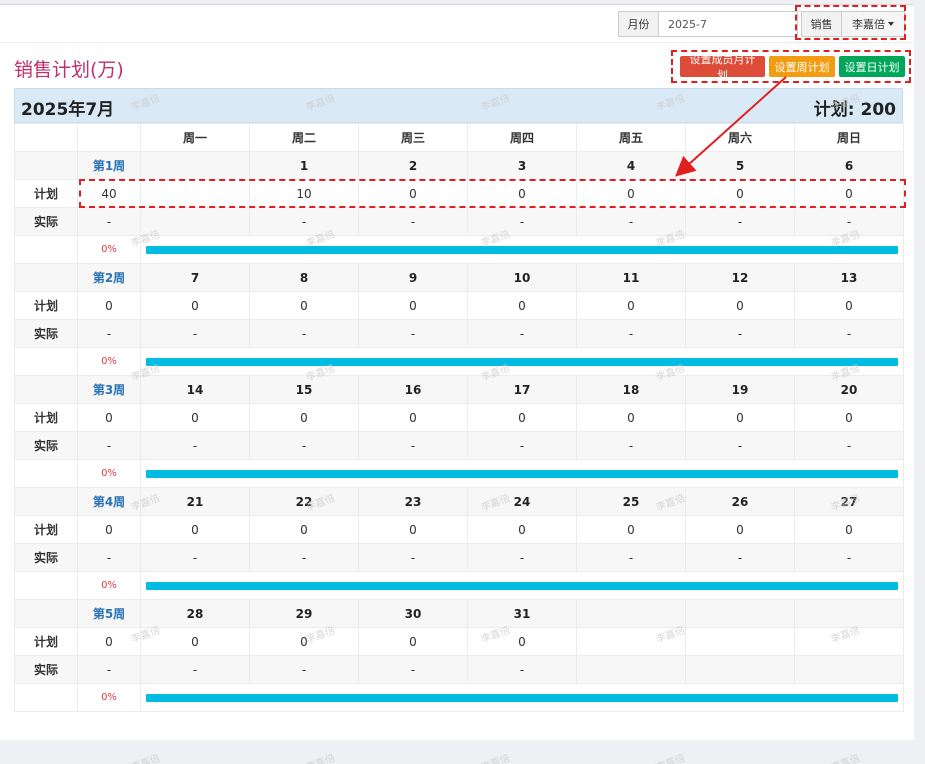 Image resolution: width=925 pixels, height=764 pixels. What do you see at coordinates (522, 613) in the screenshot?
I see `day-number: 31` at bounding box center [522, 613].